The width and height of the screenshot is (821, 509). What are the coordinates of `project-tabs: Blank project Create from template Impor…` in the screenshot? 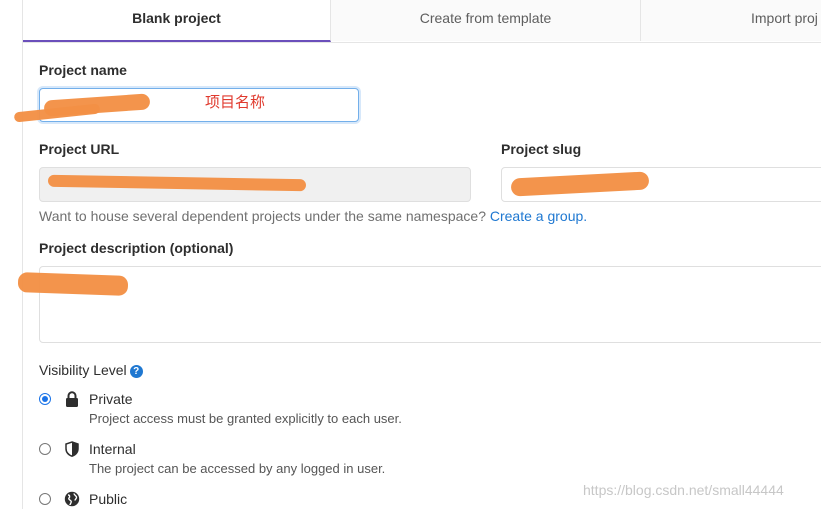 It's located at (422, 21).